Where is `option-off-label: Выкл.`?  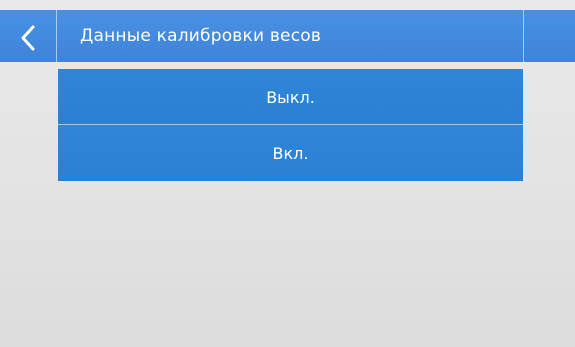
option-off-label: Выкл. is located at coordinates (290, 97).